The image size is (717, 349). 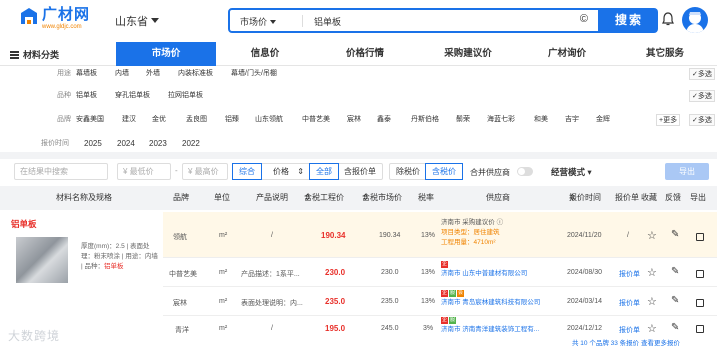 I want to click on col-eng-price: 含税工程价 ⇕, so click(x=324, y=198).